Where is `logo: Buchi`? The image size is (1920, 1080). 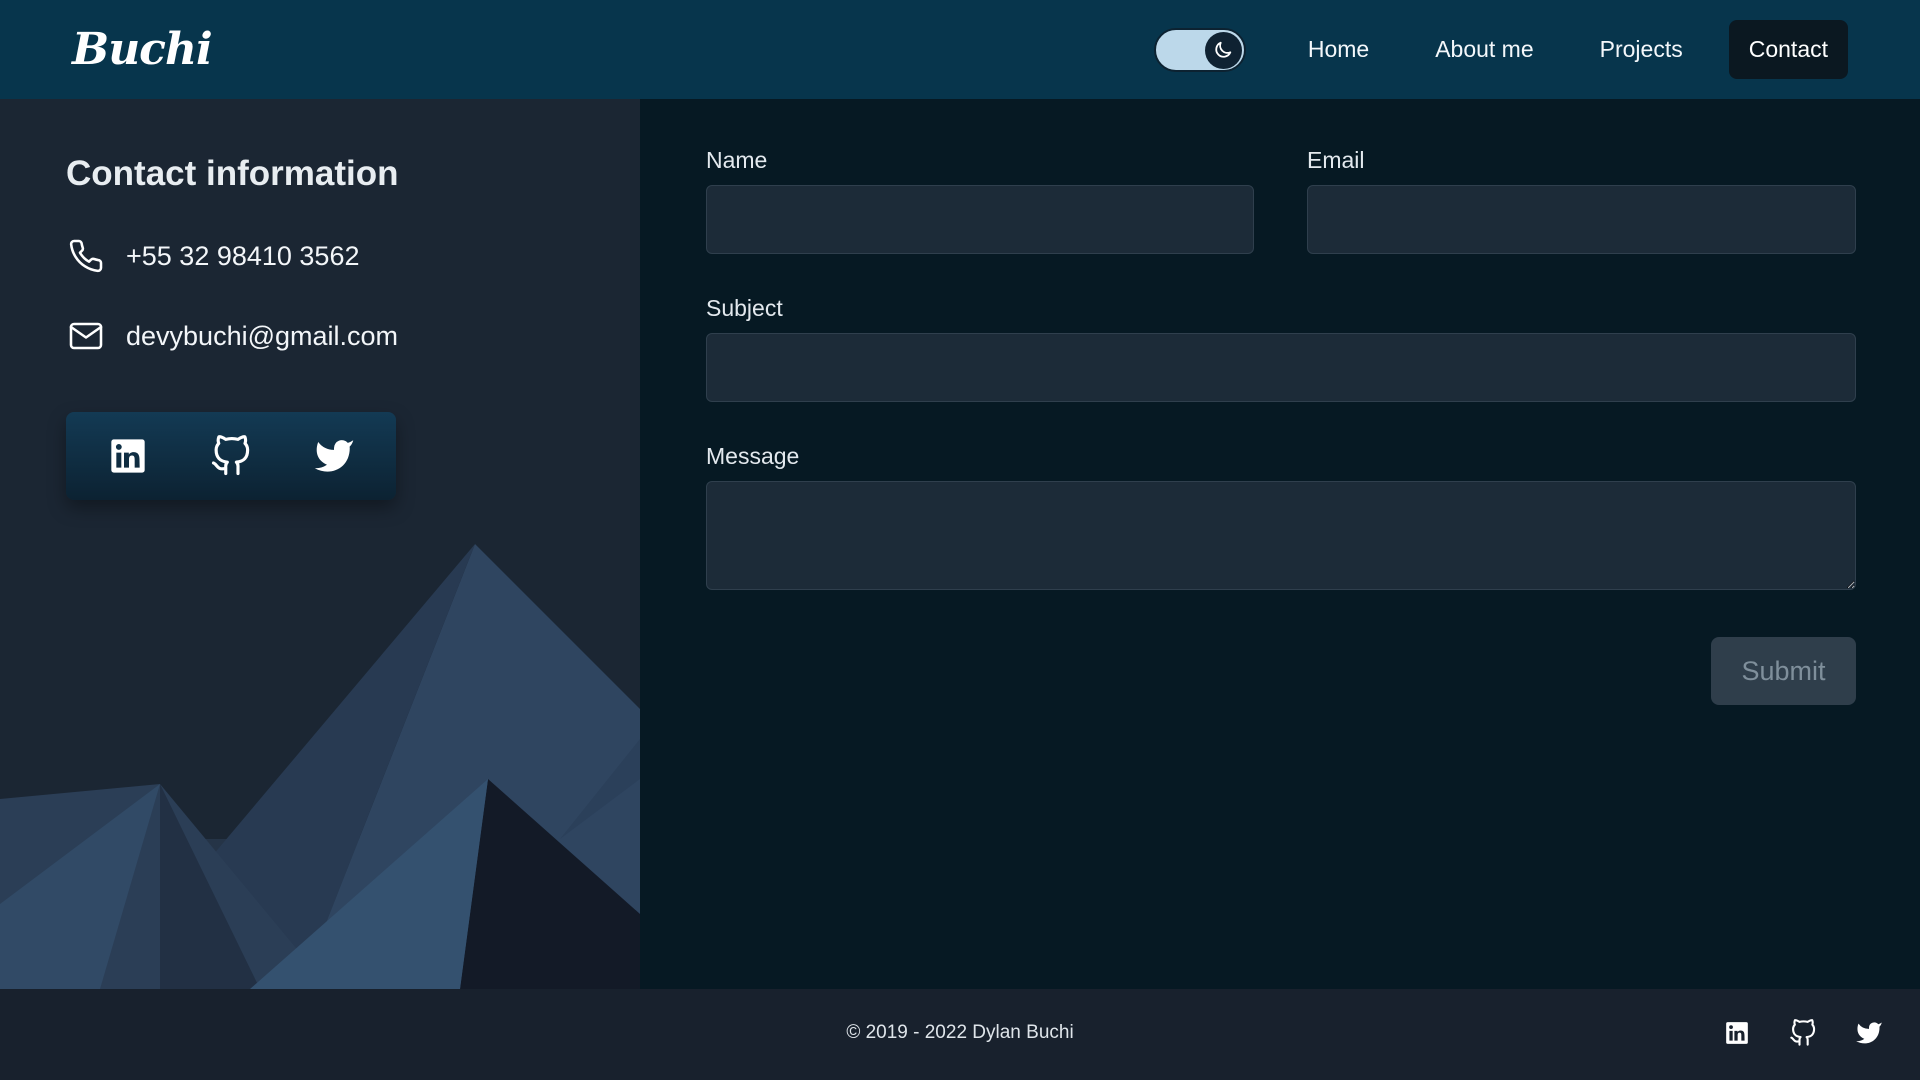
logo: Buchi is located at coordinates (142, 49).